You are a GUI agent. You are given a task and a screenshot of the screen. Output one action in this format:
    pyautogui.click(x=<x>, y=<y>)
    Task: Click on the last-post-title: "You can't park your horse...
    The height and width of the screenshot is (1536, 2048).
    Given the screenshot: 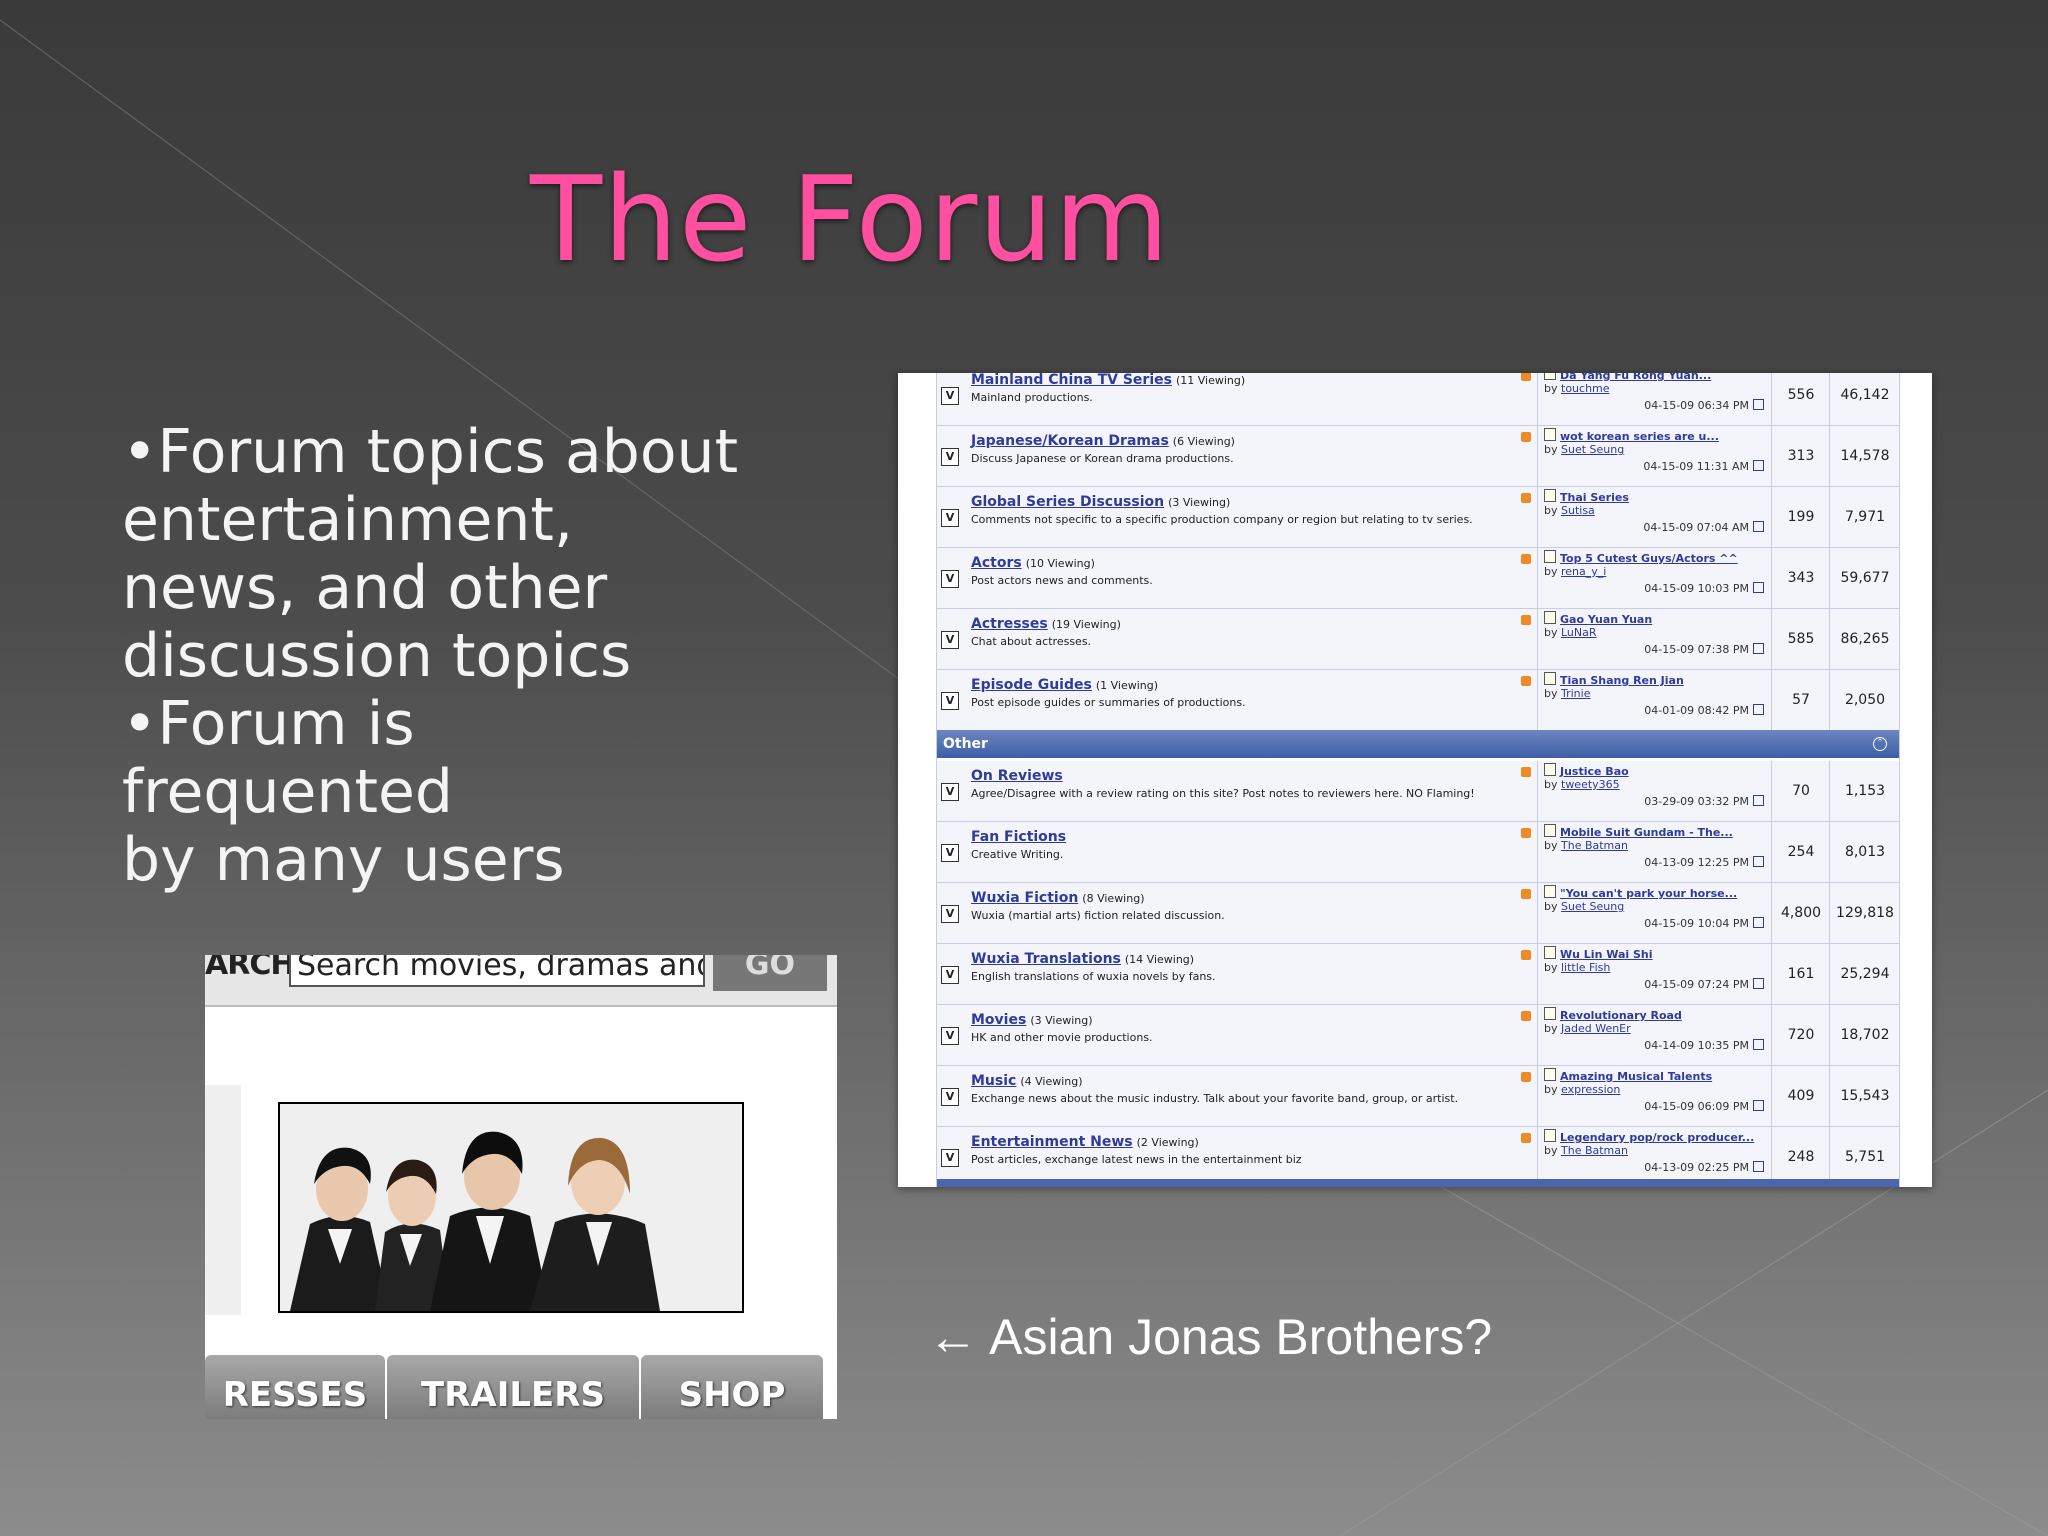 What is the action you would take?
    pyautogui.click(x=1640, y=892)
    